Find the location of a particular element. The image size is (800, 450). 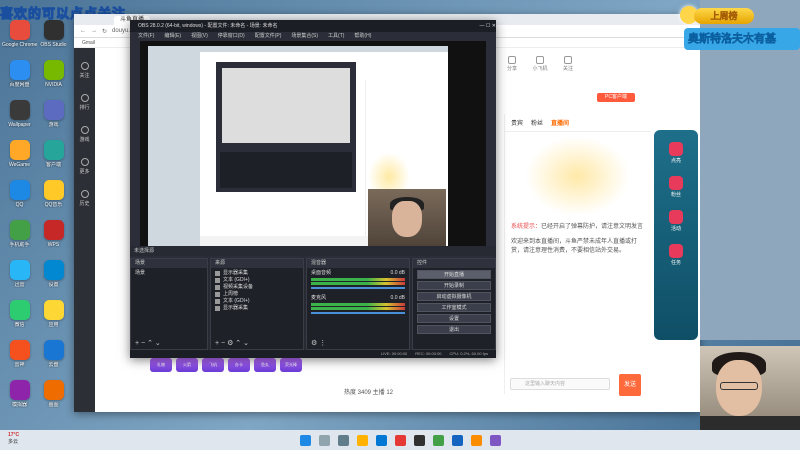

mixer-dock-tools: ⚙ ⋮ is located at coordinates (318, 343).